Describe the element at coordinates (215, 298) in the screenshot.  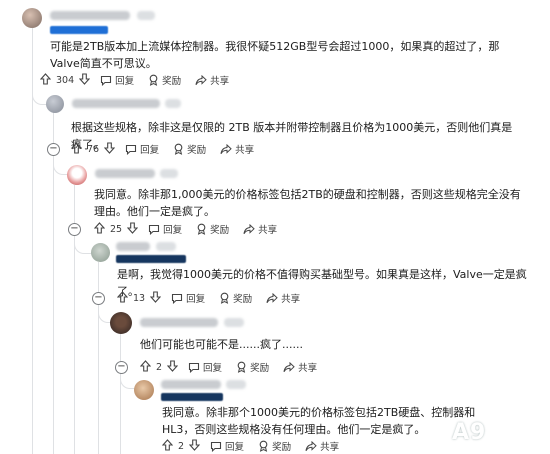
I see `comment-actions: 13 回复 奖励 共享` at that location.